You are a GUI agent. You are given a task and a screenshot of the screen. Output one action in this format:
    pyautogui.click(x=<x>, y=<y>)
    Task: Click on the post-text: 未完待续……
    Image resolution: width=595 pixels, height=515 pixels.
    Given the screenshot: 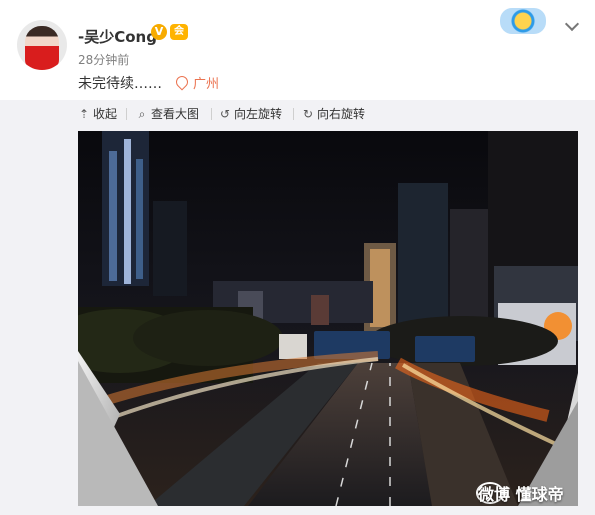 What is the action you would take?
    pyautogui.click(x=120, y=84)
    